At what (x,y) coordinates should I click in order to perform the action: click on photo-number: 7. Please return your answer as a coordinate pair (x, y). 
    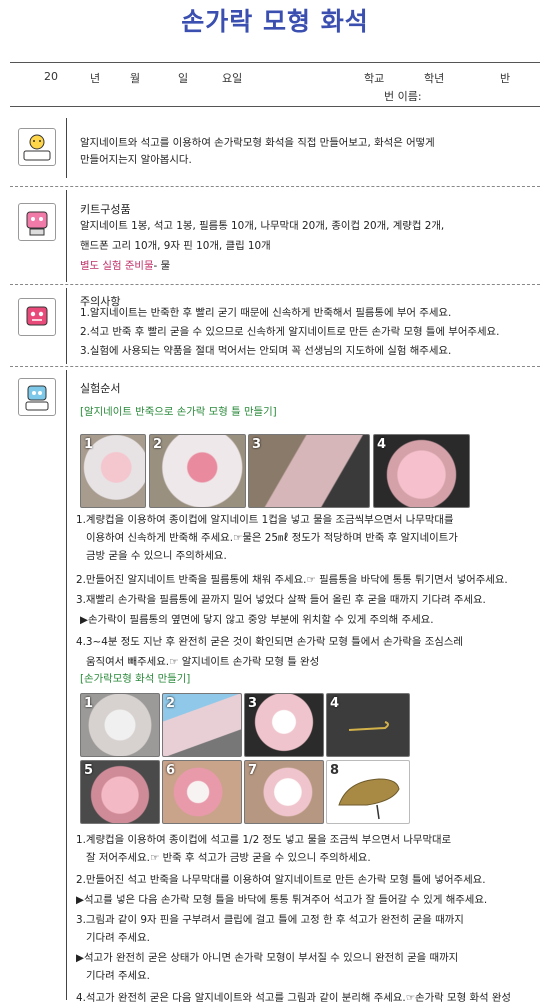
    Looking at the image, I should click on (253, 770).